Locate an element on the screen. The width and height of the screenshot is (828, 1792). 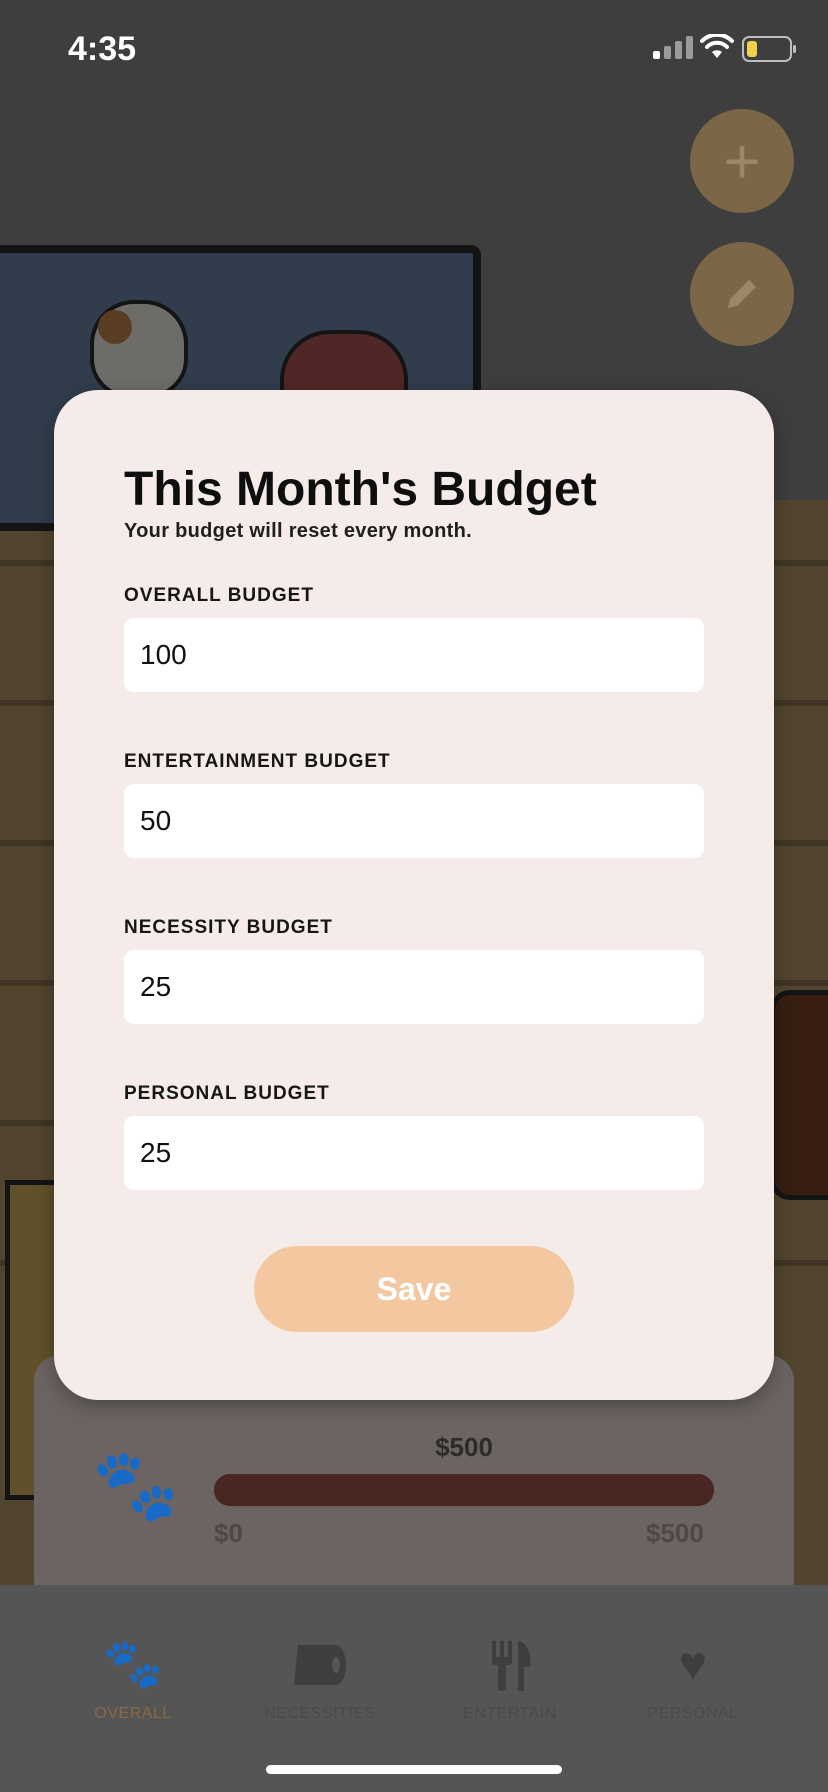
home-indicator is located at coordinates (414, 1769).